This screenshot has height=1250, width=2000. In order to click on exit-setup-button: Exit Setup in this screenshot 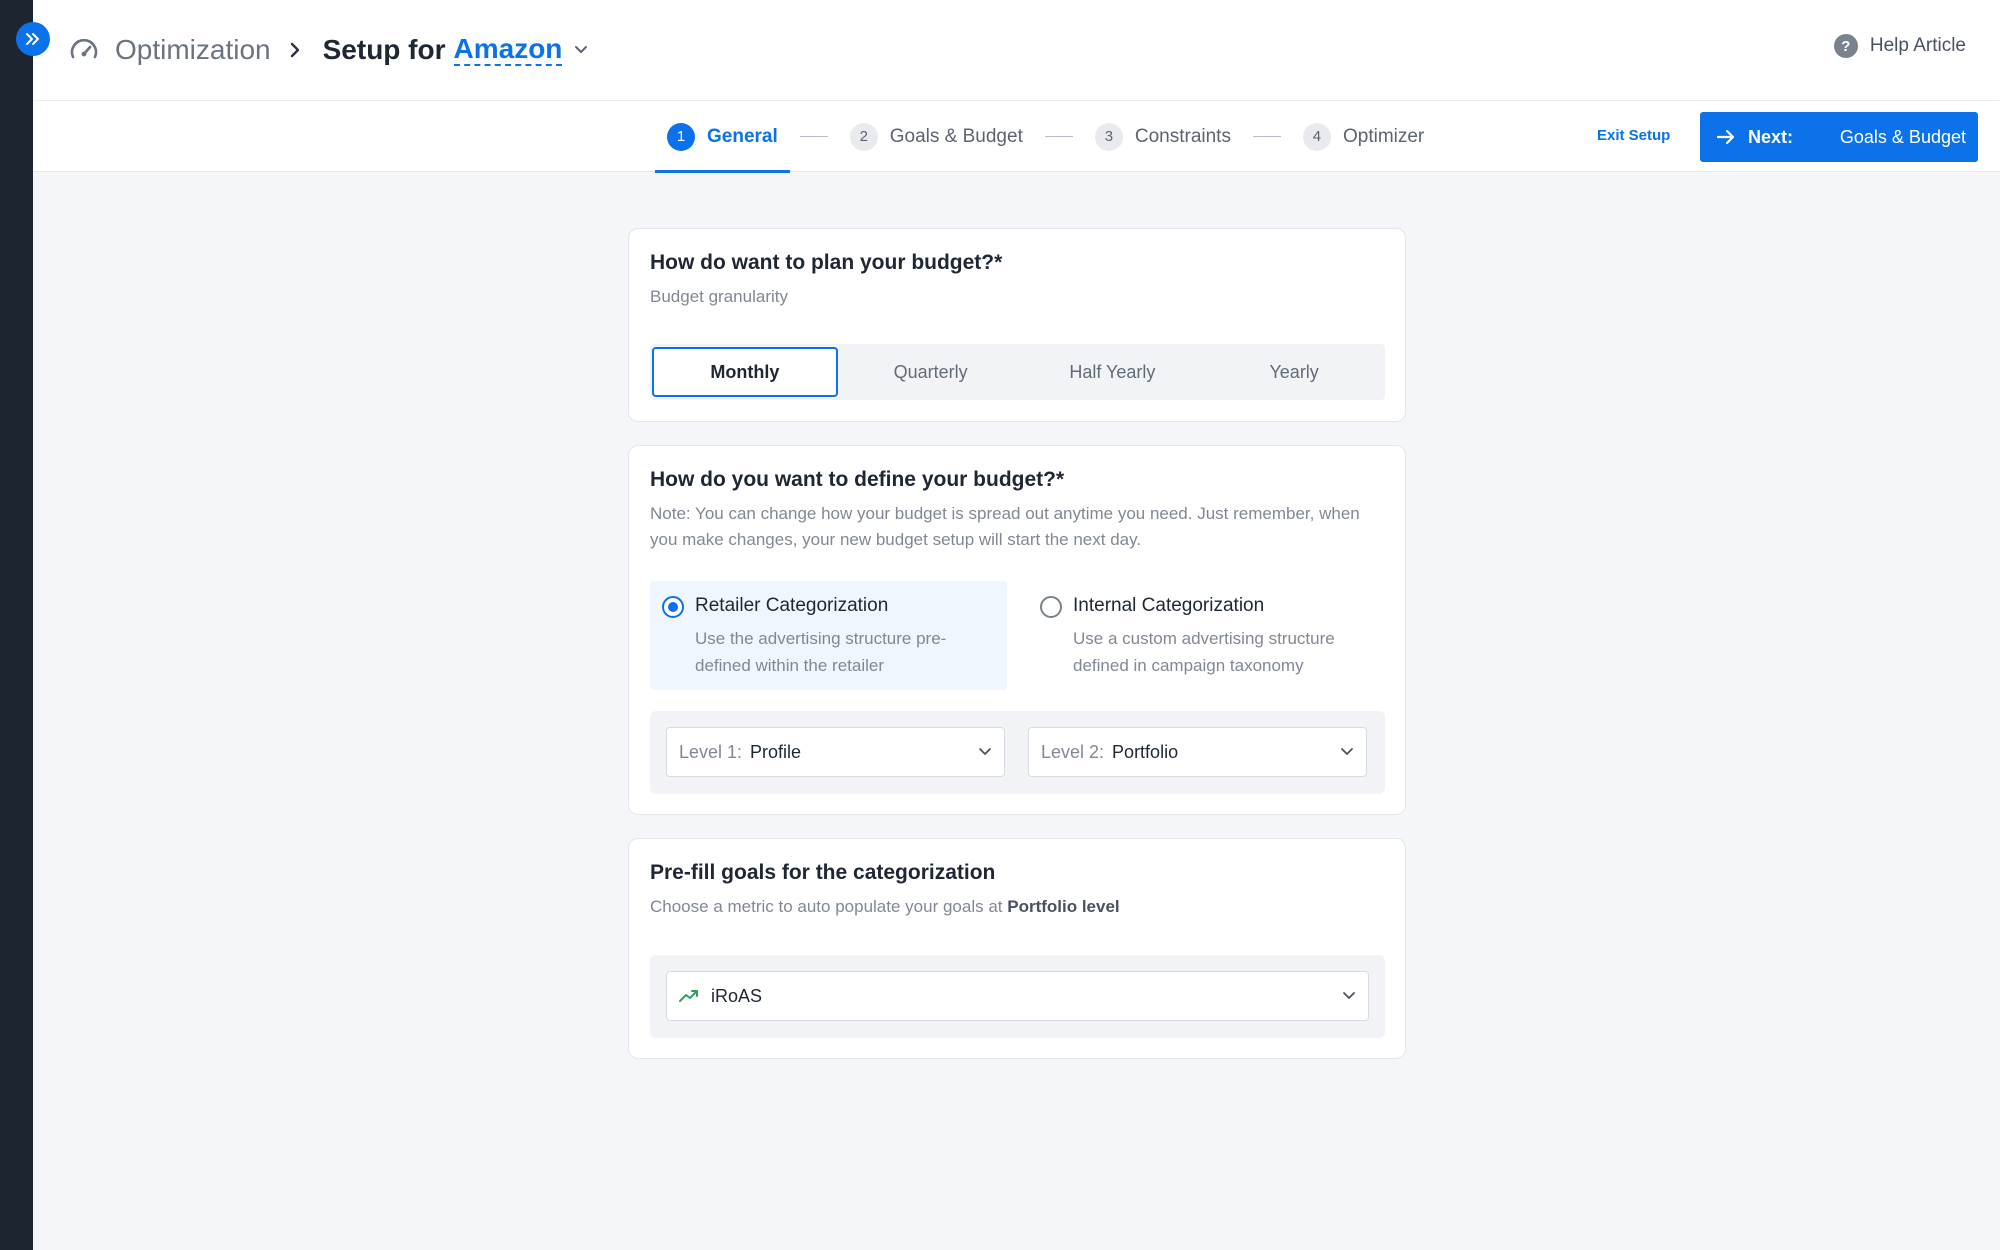, I will do `click(1633, 135)`.